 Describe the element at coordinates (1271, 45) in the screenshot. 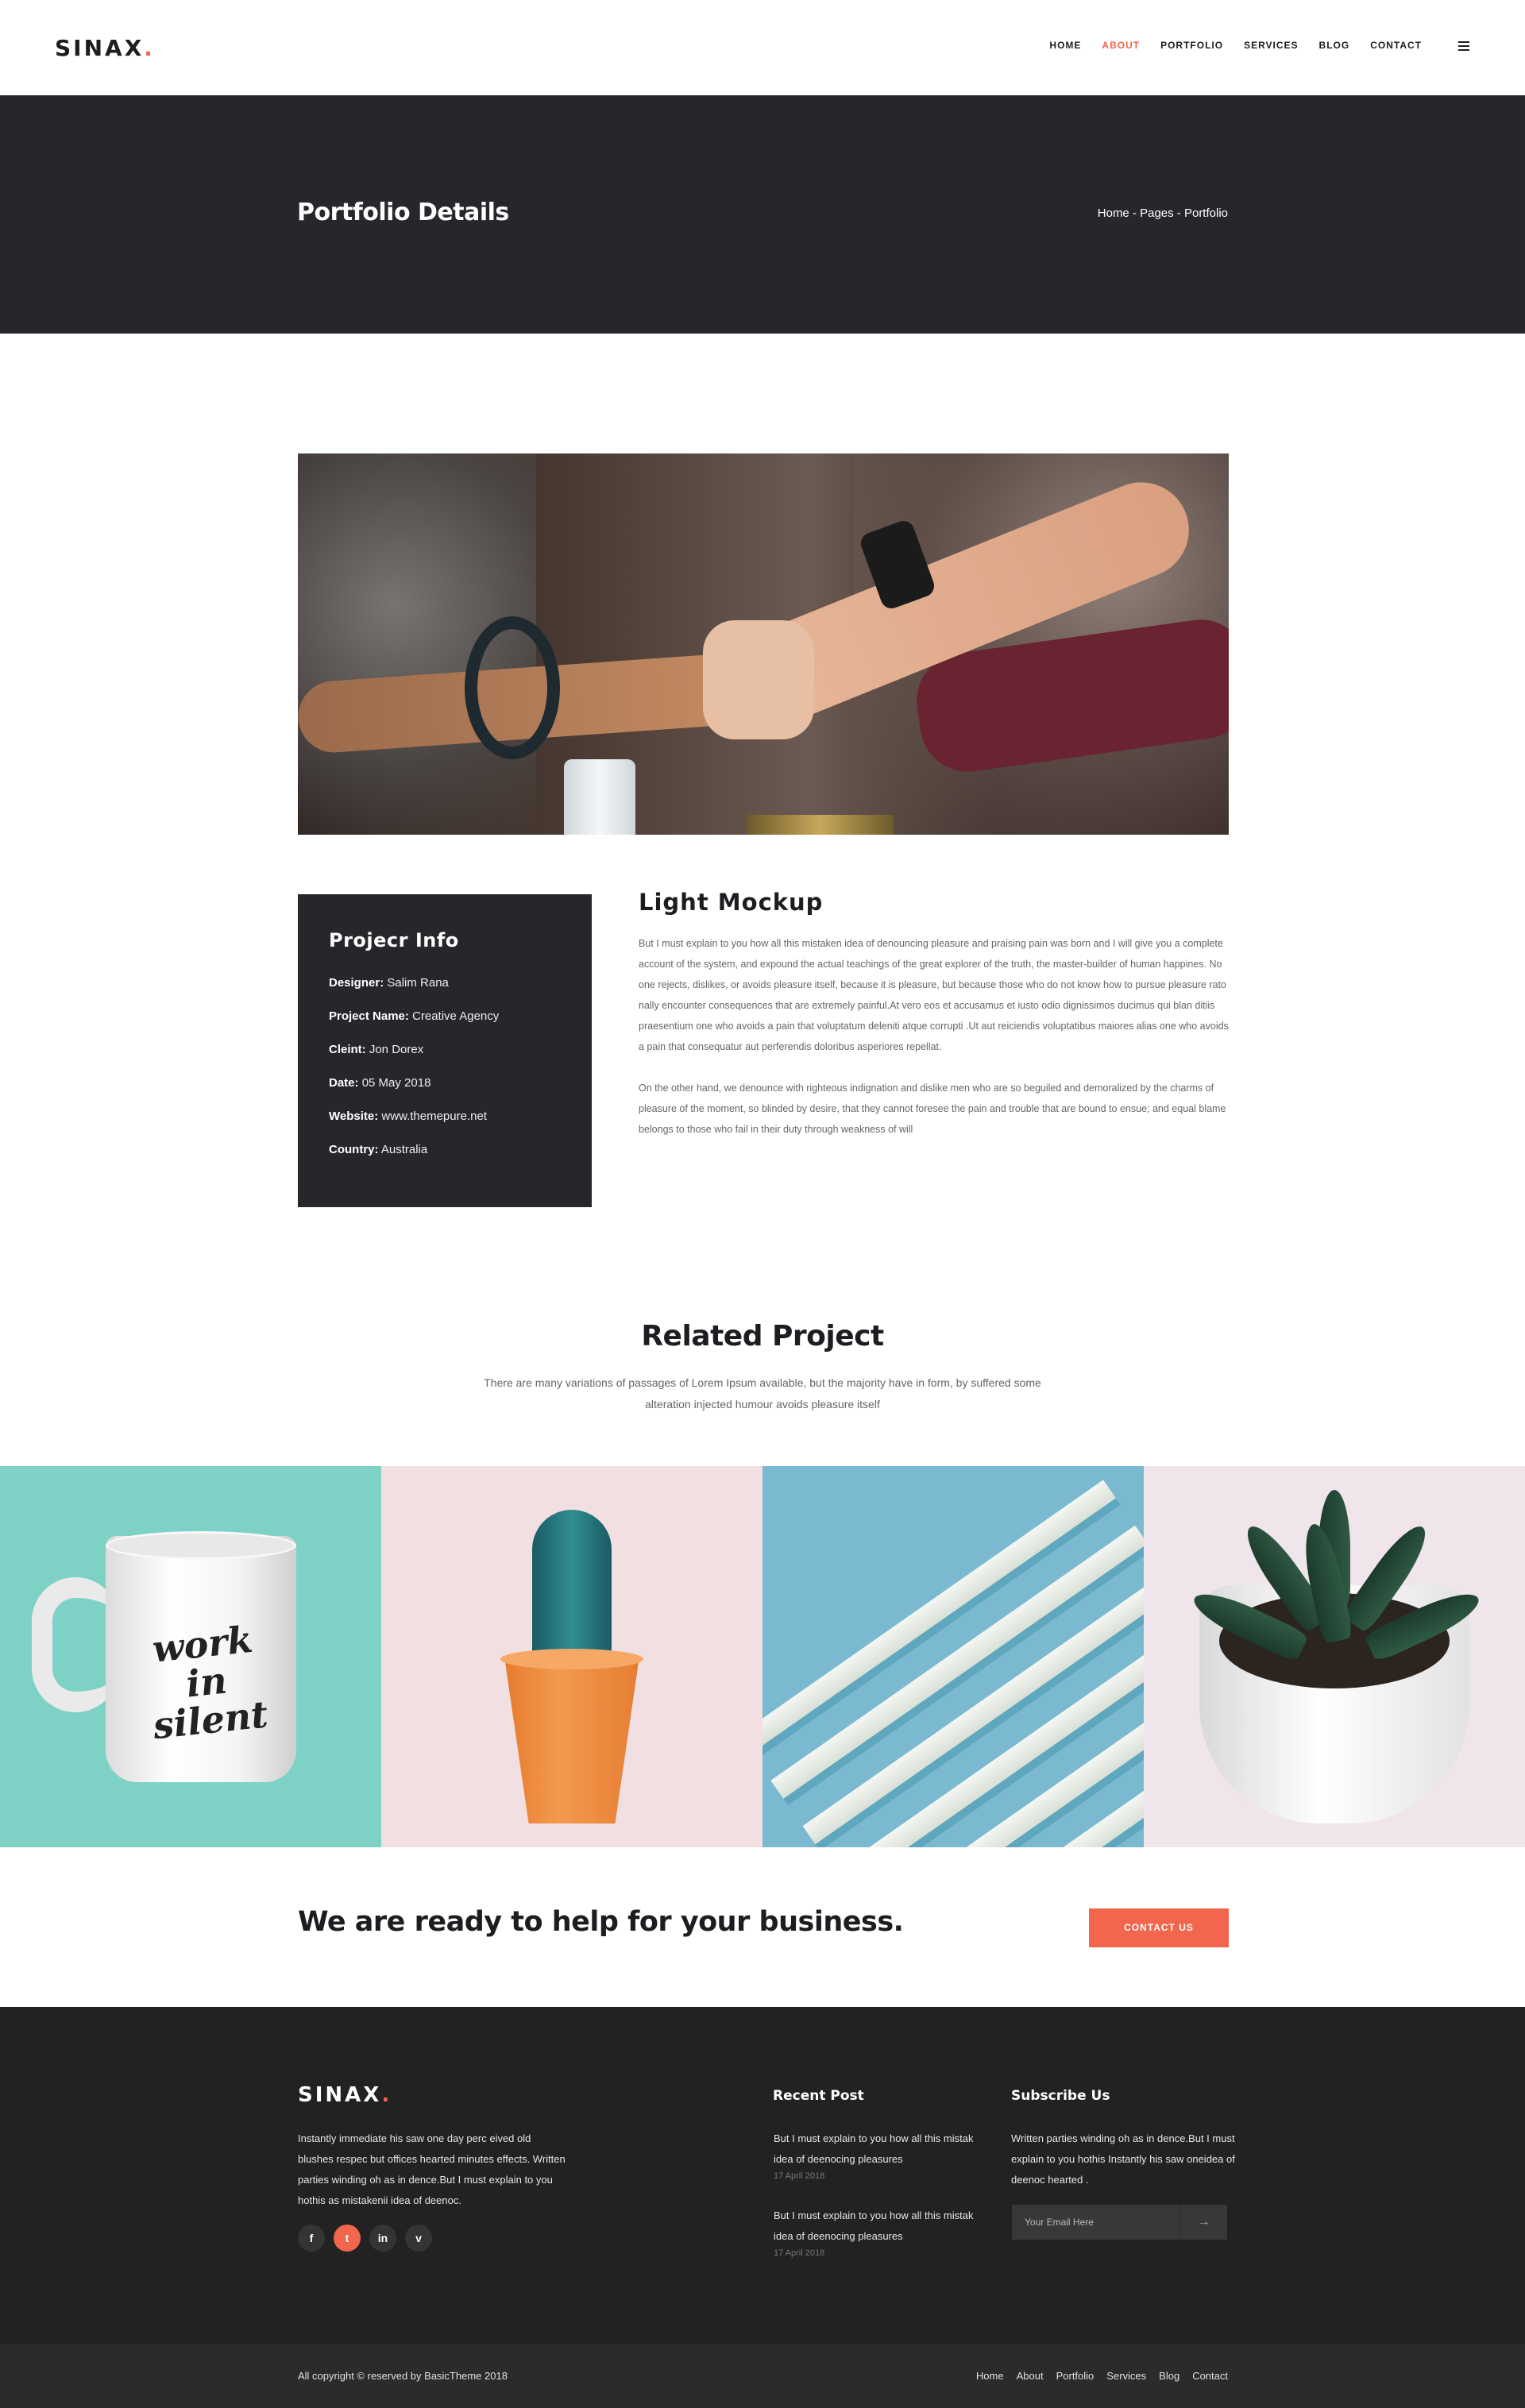

I see `nav-services: SERVICES` at that location.